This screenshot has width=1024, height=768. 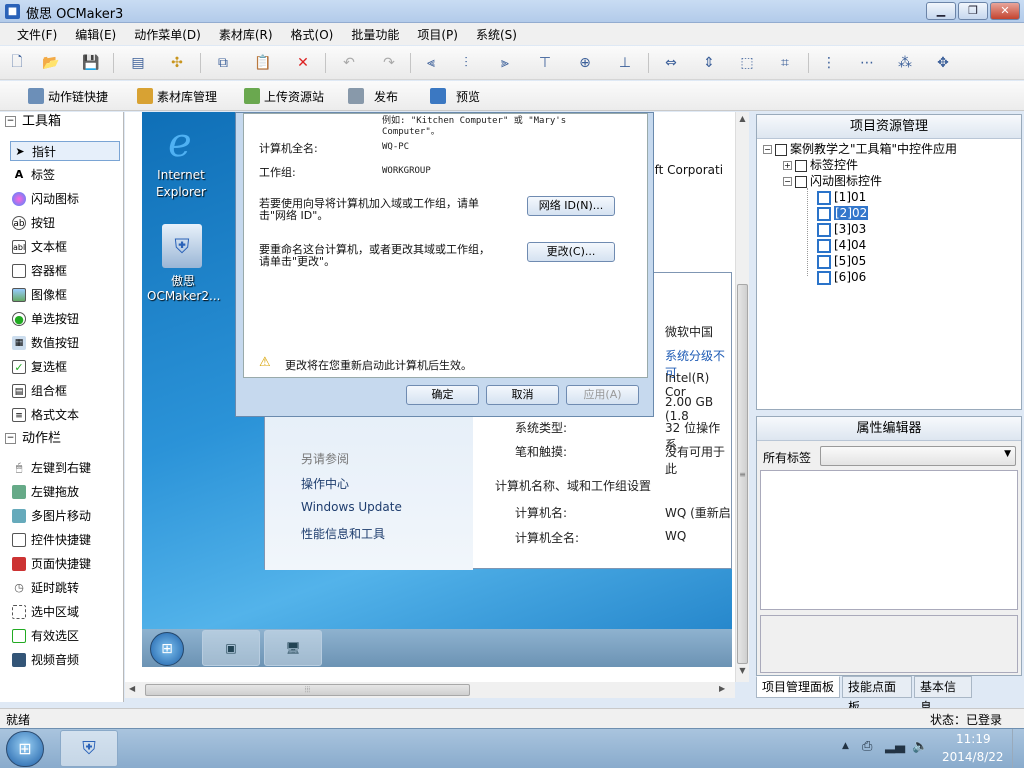 I want to click on cancel-button: 取消, so click(x=522, y=395).